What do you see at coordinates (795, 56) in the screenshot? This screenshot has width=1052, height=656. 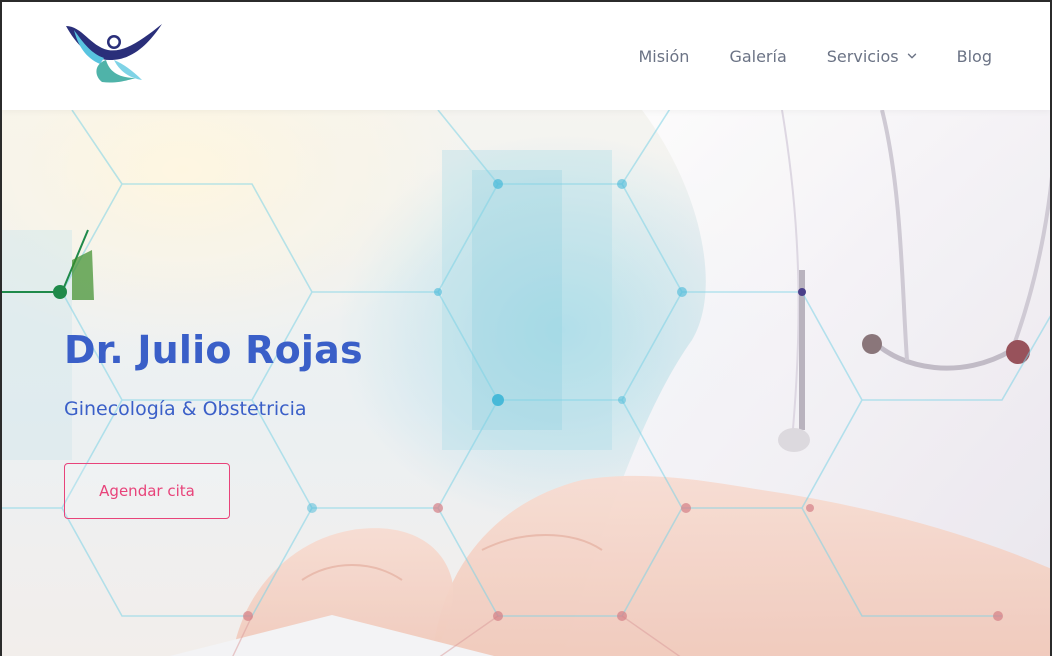 I see `main-nav: Misión Galería Servicios Blog` at bounding box center [795, 56].